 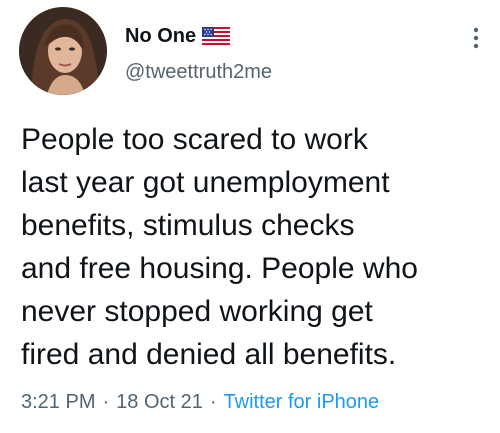 What do you see at coordinates (188, 225) in the screenshot?
I see `tweet-text-line: benefits, stimulus checks` at bounding box center [188, 225].